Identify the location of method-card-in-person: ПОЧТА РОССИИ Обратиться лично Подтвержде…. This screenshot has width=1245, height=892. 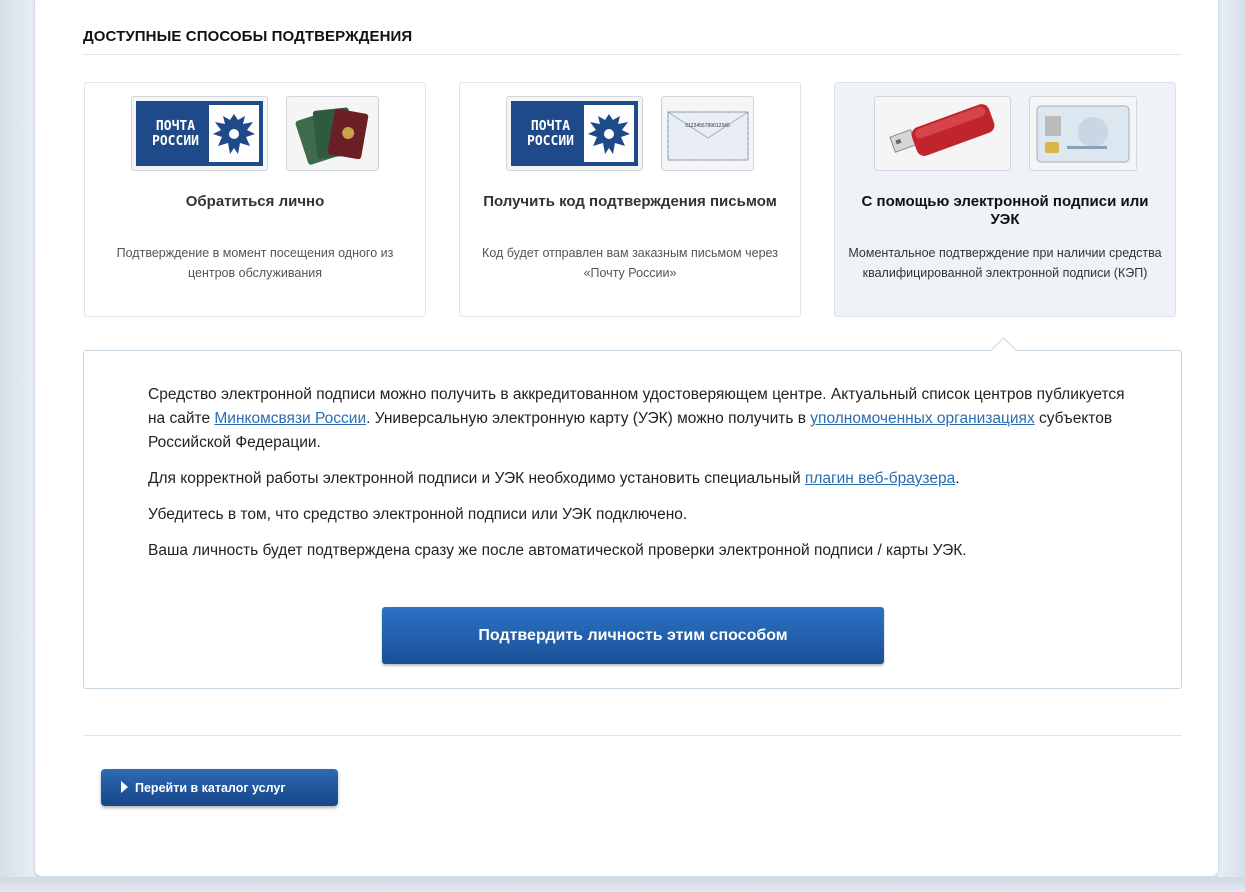
(255, 199).